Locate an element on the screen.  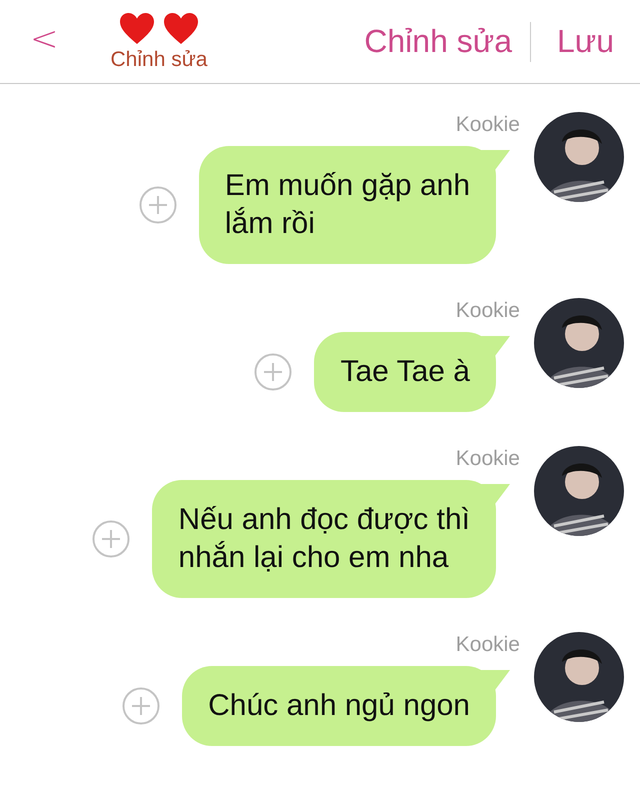
edit-button: Chỉnh sửa is located at coordinates (438, 41).